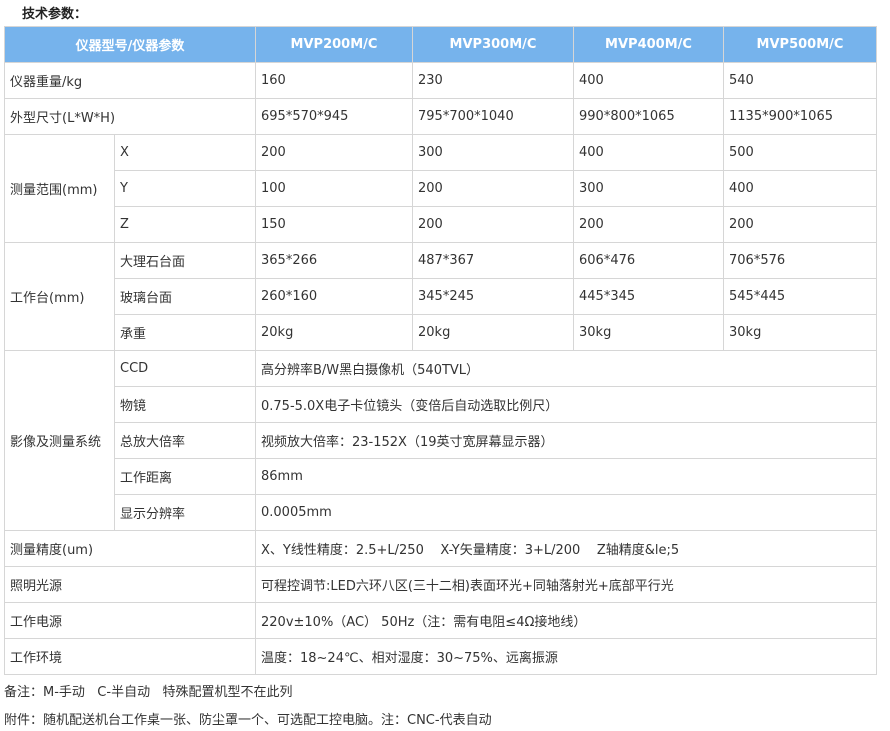  I want to click on table-row: 显示分辨率 0.0005mm, so click(441, 512).